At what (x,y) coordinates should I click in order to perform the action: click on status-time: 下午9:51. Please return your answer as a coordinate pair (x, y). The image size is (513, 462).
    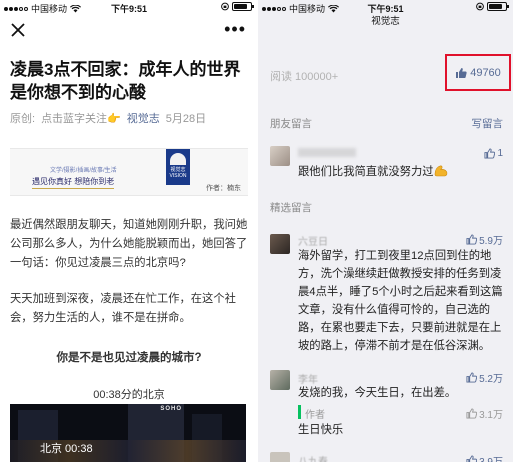
    Looking at the image, I should click on (129, 9).